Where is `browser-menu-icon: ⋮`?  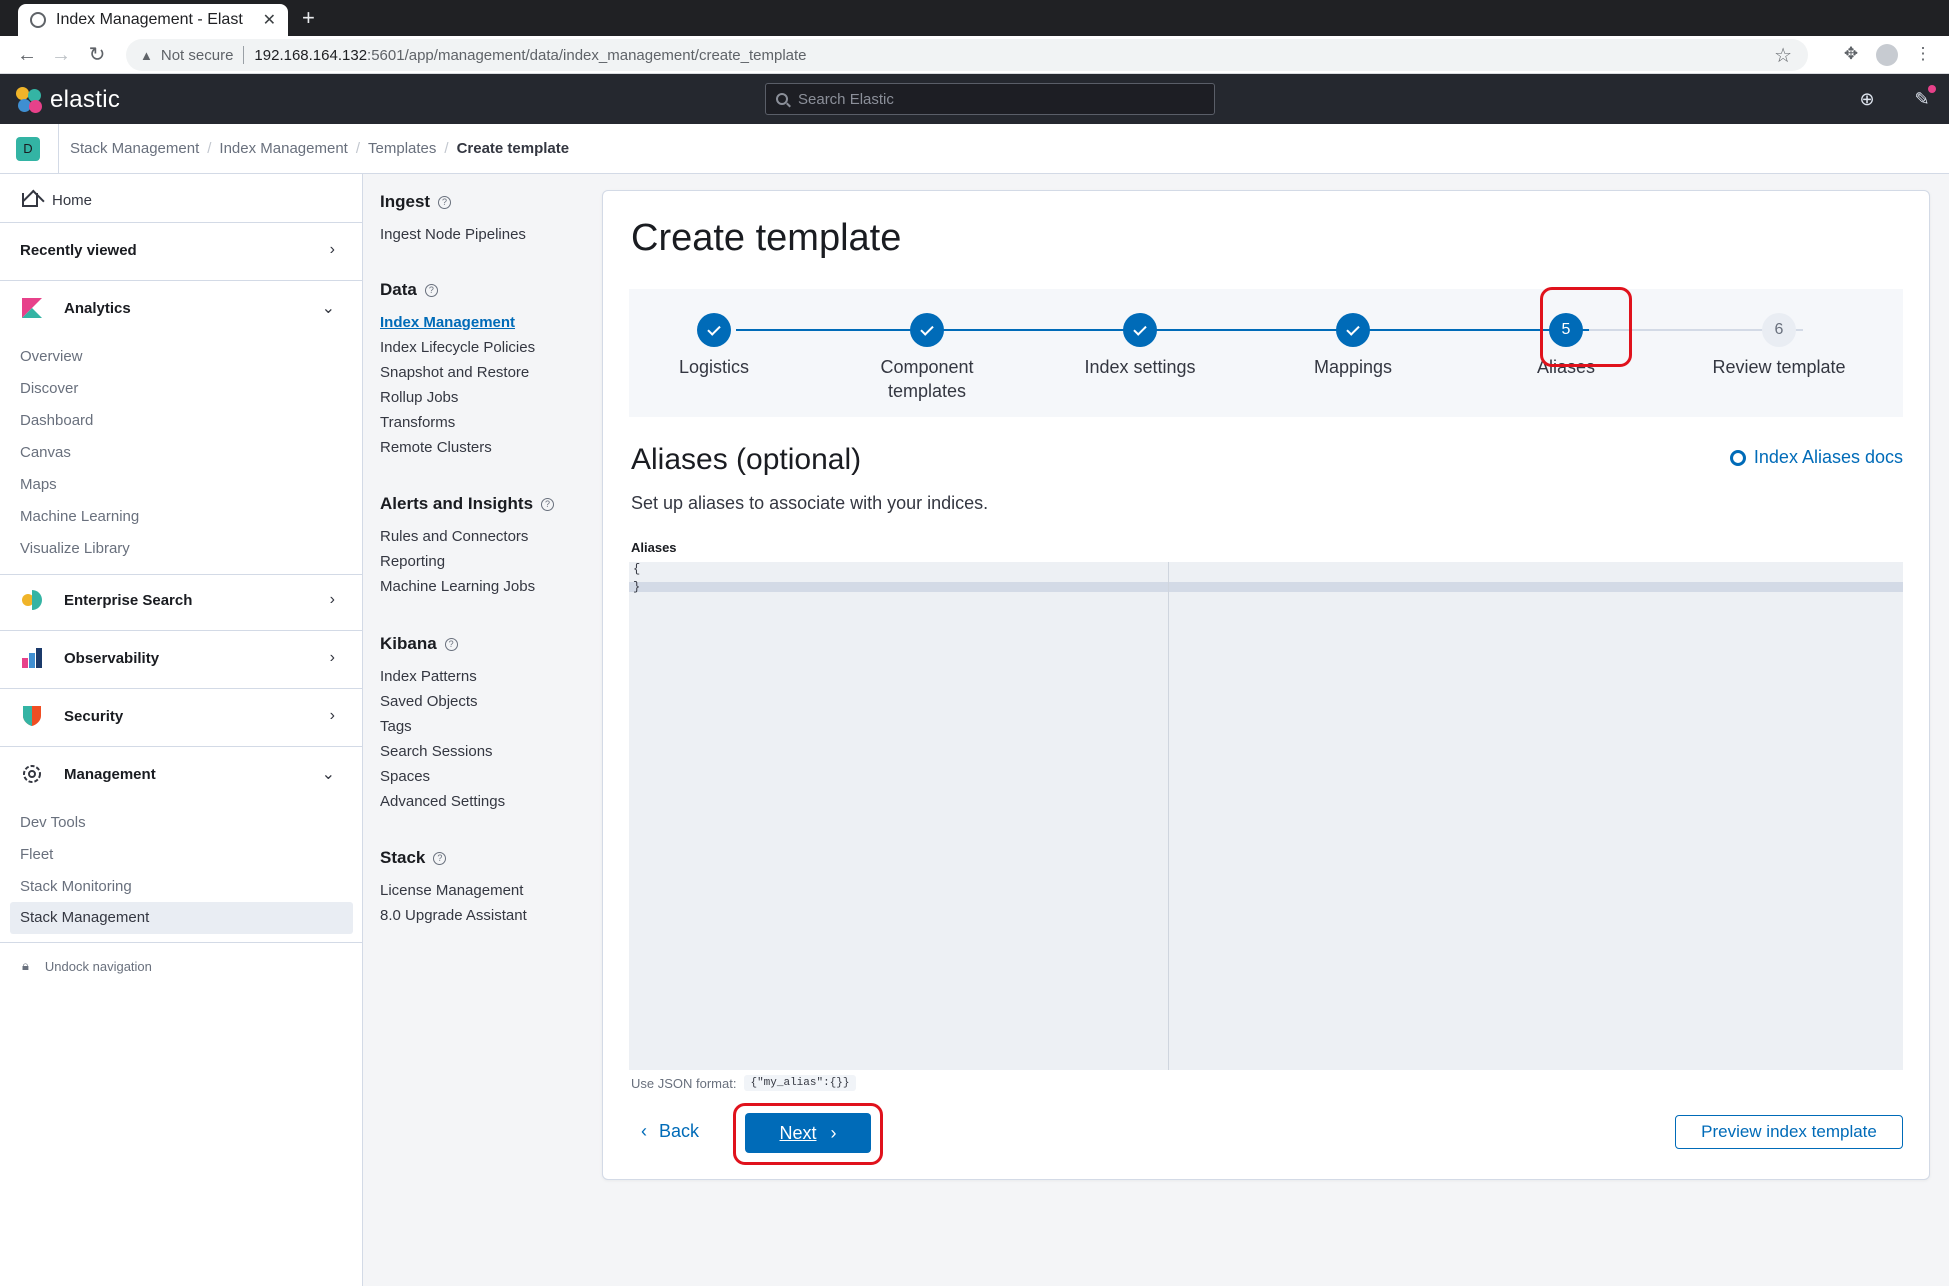
browser-menu-icon: ⋮ is located at coordinates (1923, 55).